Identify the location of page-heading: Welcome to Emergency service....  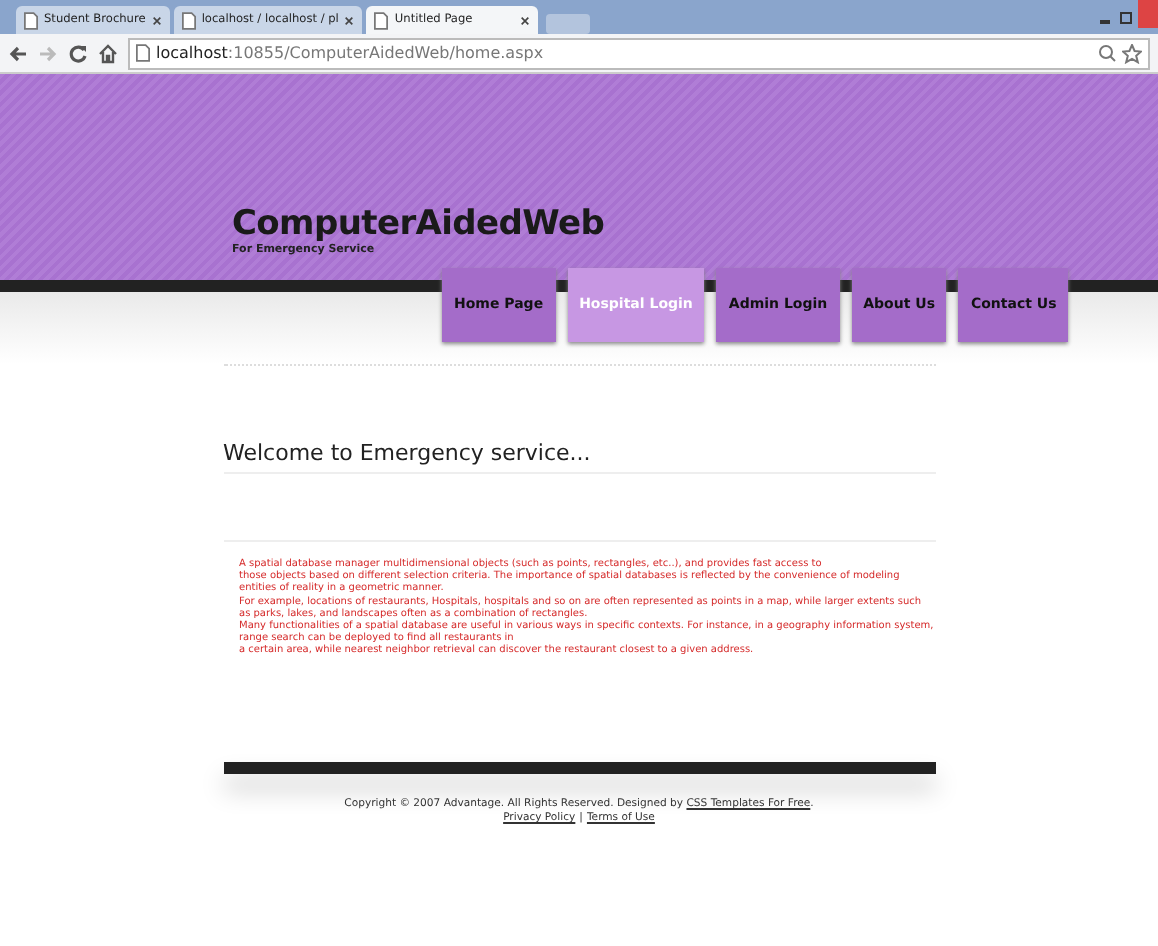
(408, 455).